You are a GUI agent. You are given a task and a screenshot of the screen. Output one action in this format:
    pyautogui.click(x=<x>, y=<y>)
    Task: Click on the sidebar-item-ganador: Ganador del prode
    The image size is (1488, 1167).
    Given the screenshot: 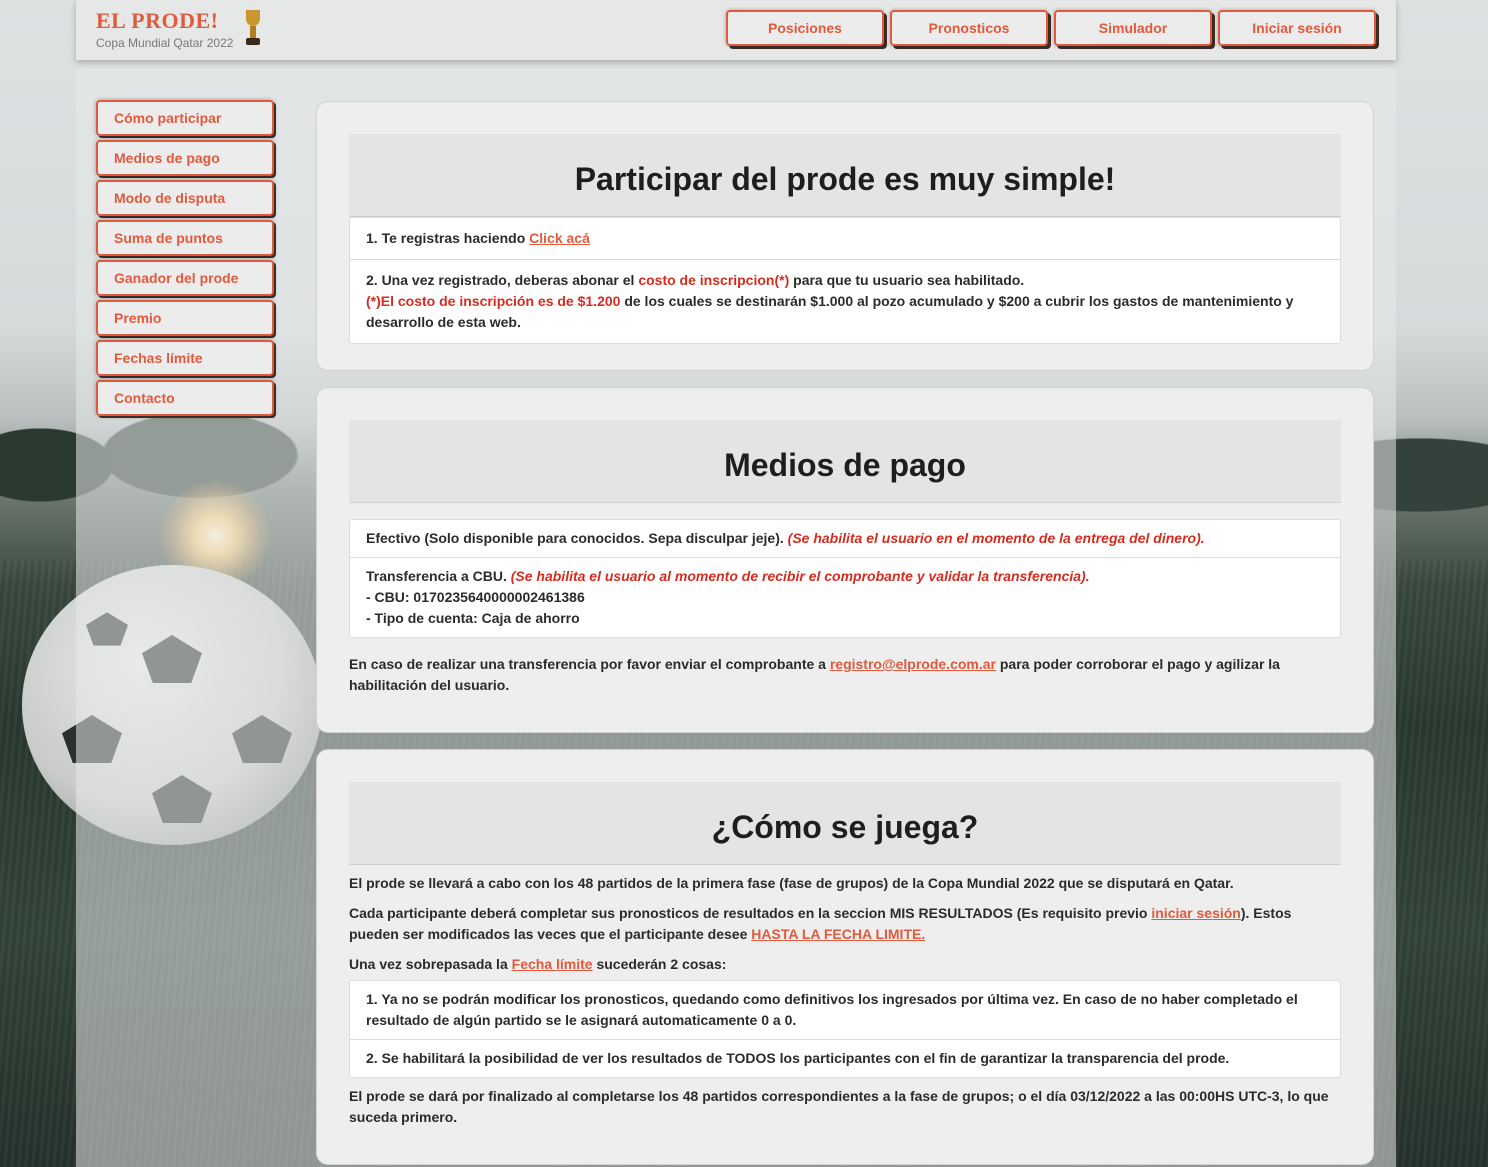 What is the action you would take?
    pyautogui.click(x=185, y=278)
    